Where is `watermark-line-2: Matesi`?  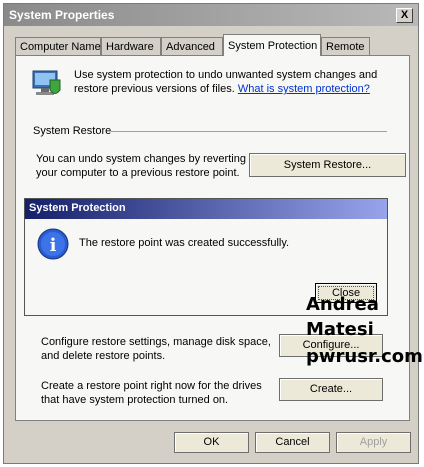
watermark-line-2: Matesi is located at coordinates (340, 329).